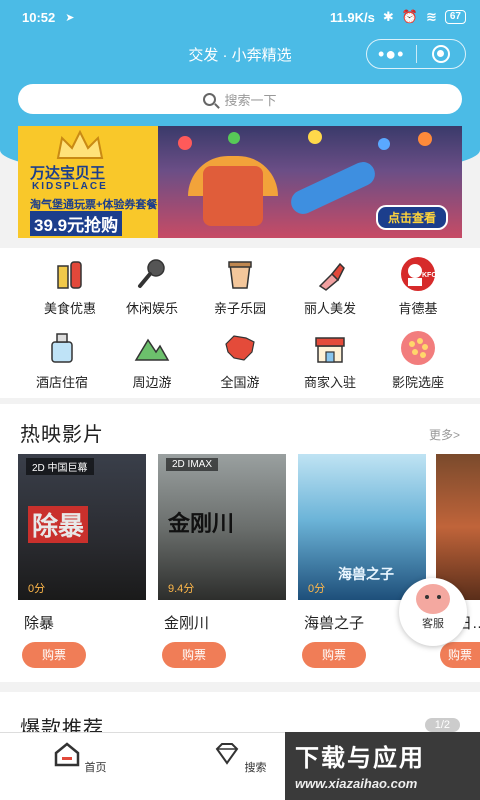 Image resolution: width=480 pixels, height=800 pixels. What do you see at coordinates (60, 466) in the screenshot?
I see `movie-format-tag: 2D 中国巨幕` at bounding box center [60, 466].